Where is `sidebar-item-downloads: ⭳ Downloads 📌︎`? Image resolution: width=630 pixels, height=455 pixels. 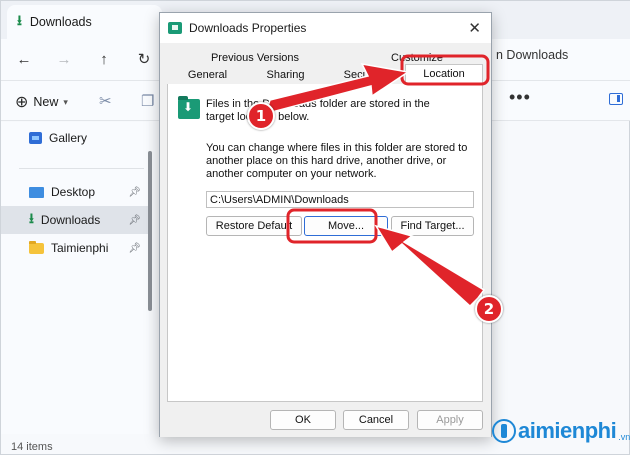
sidebar-item-downloads: ⭳ Downloads 📌︎ is located at coordinates (75, 220).